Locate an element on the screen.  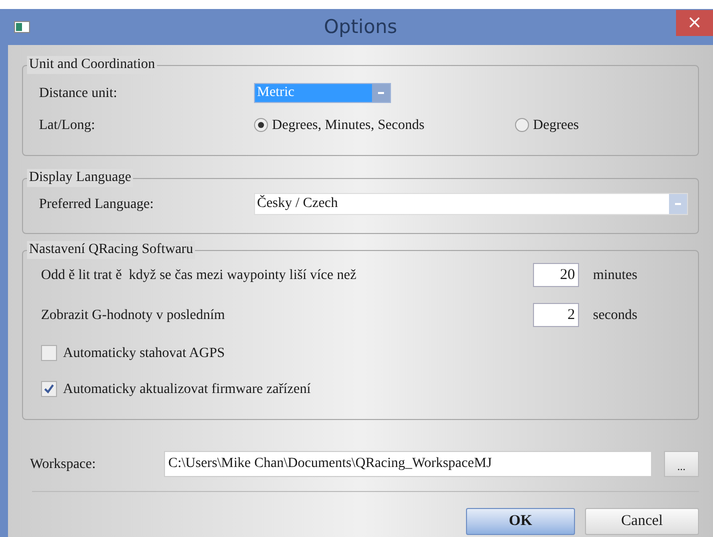
workspace-path-field: C:\Users\Mike Chan\Documents\QRacing_WorkspaceMJ is located at coordinates (408, 464).